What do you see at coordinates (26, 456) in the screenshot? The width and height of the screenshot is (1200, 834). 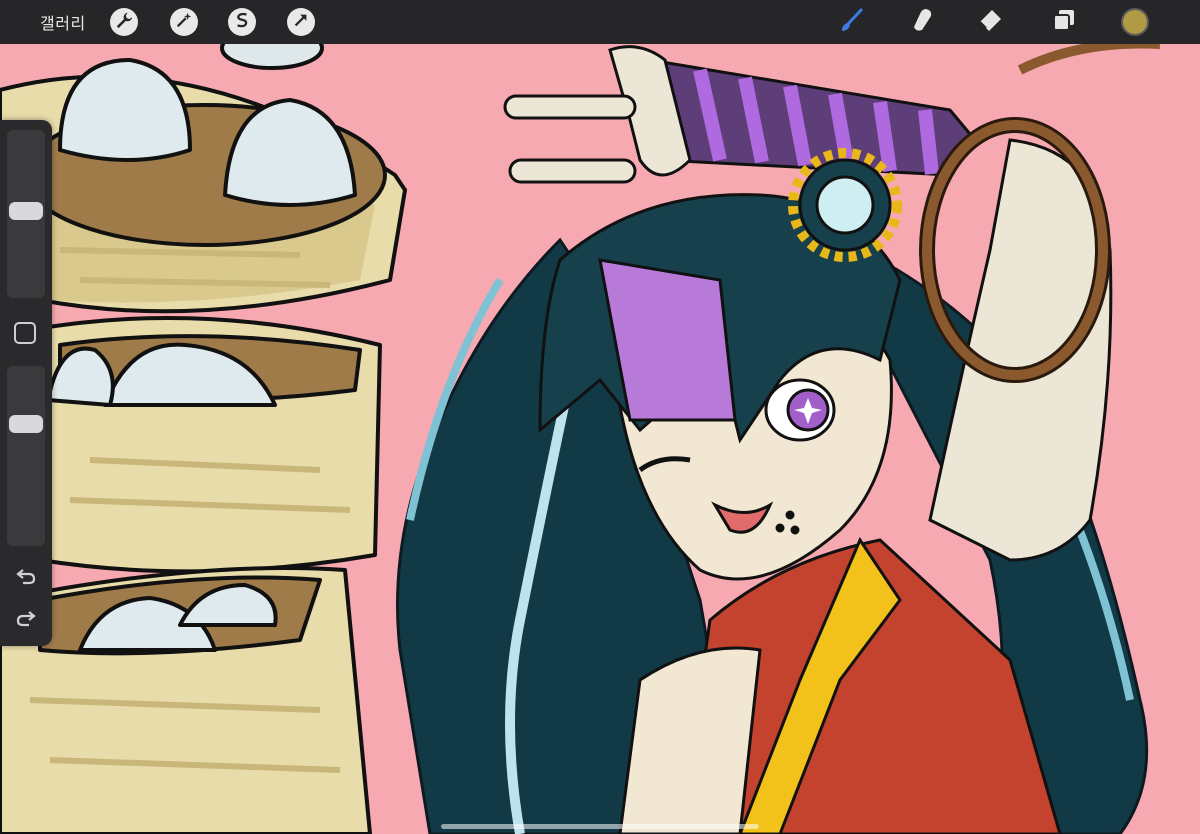 I see `opacity-slider` at bounding box center [26, 456].